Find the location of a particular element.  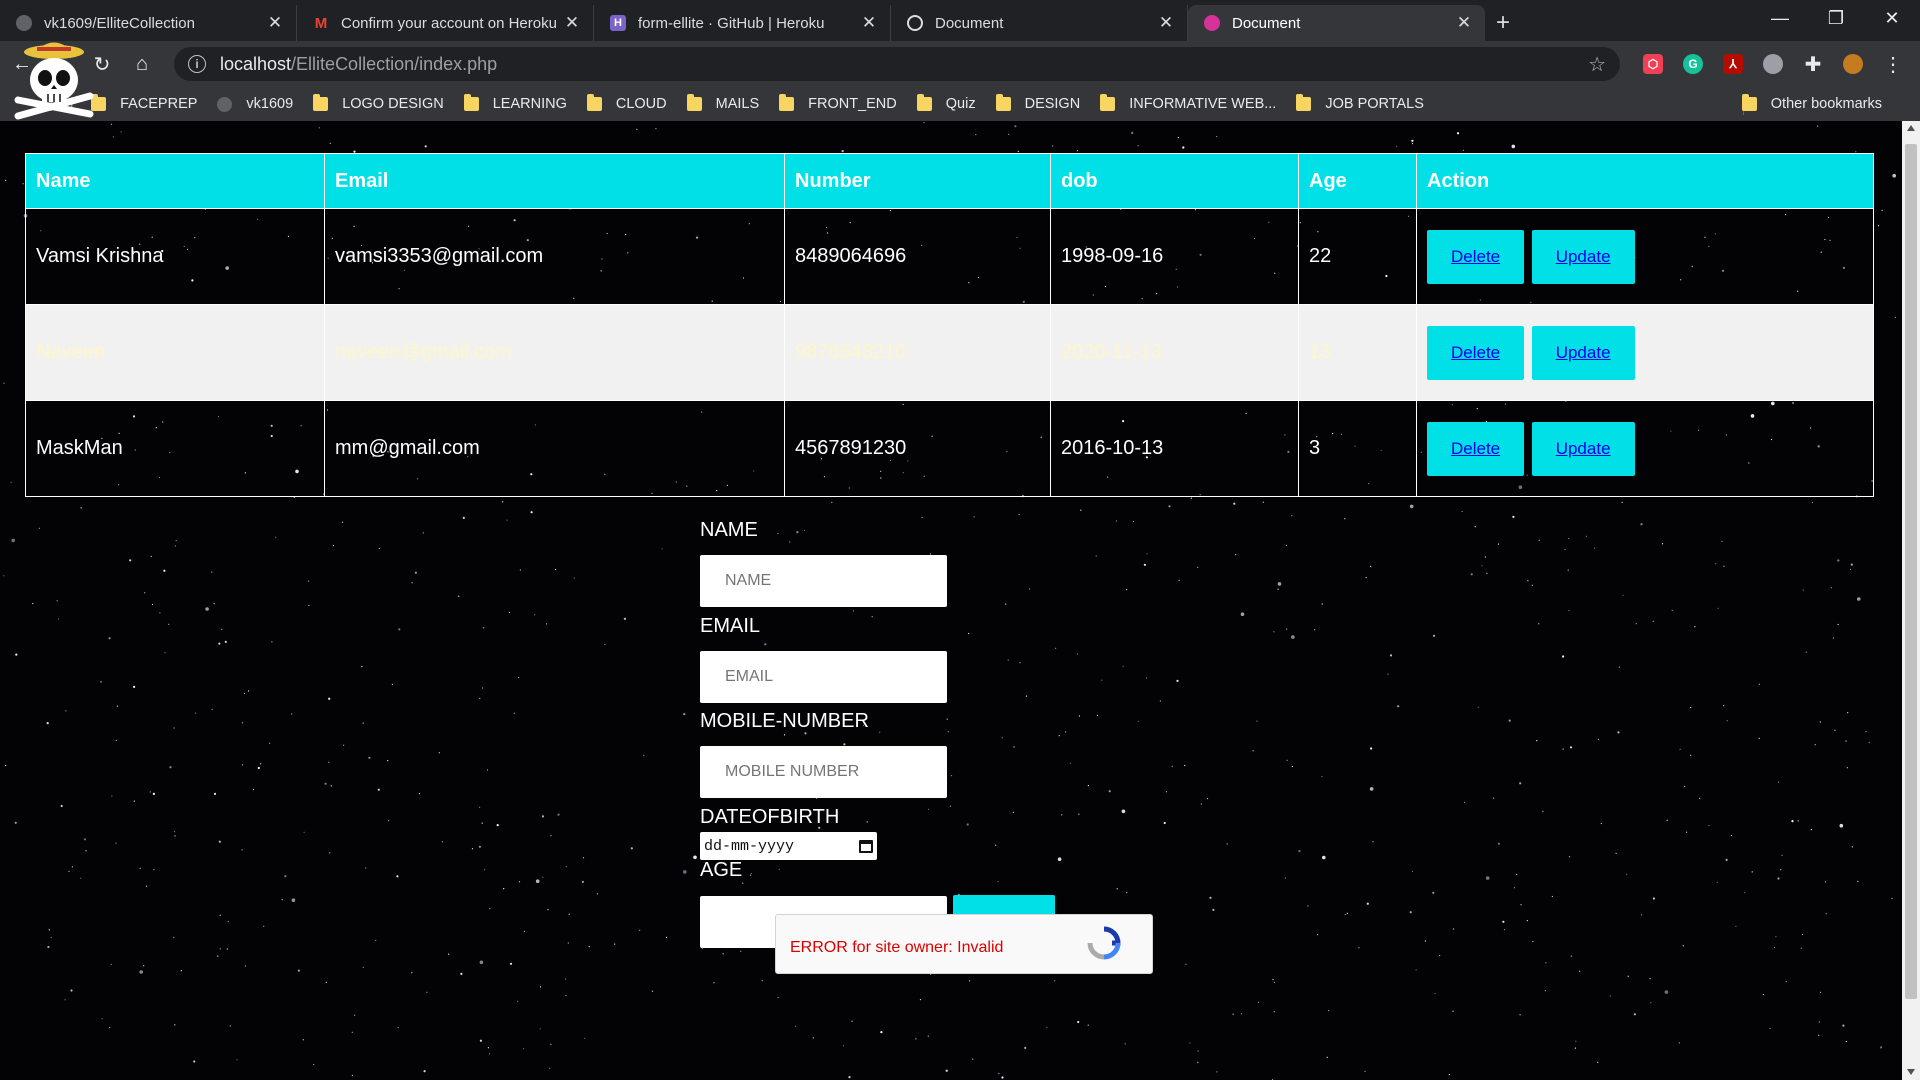

email-input: EMAIL is located at coordinates (823, 677).